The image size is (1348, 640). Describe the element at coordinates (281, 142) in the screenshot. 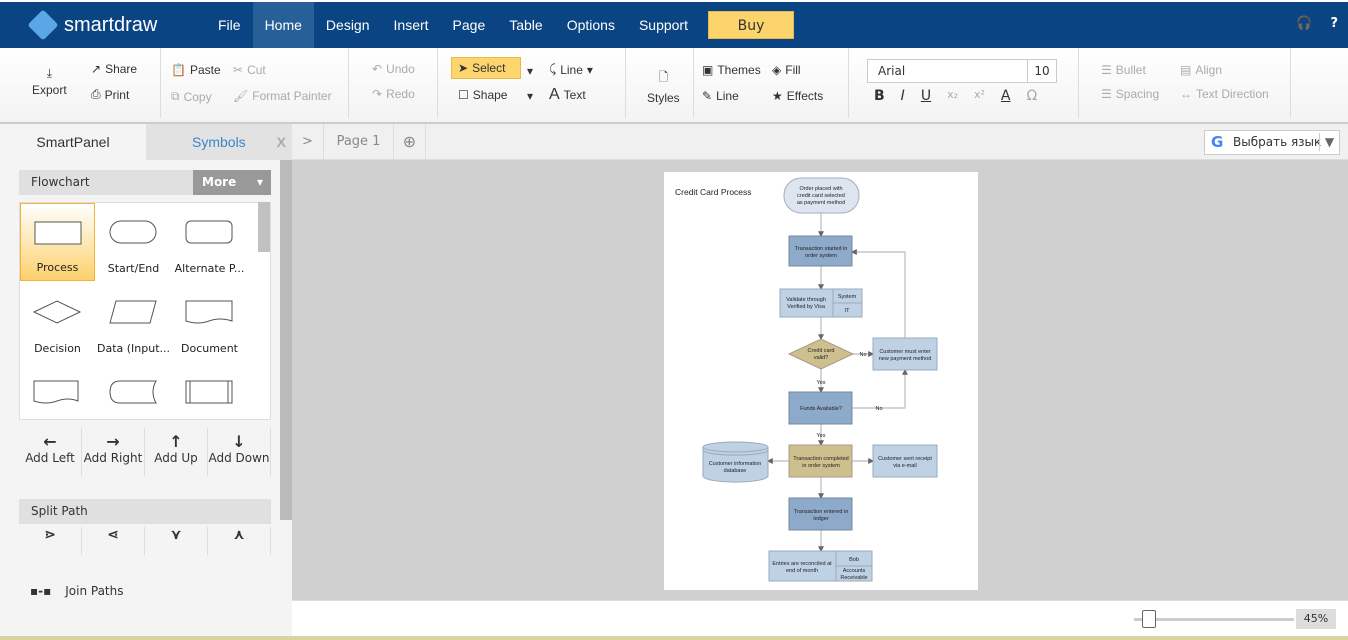

I see `close-panel-button: X` at that location.